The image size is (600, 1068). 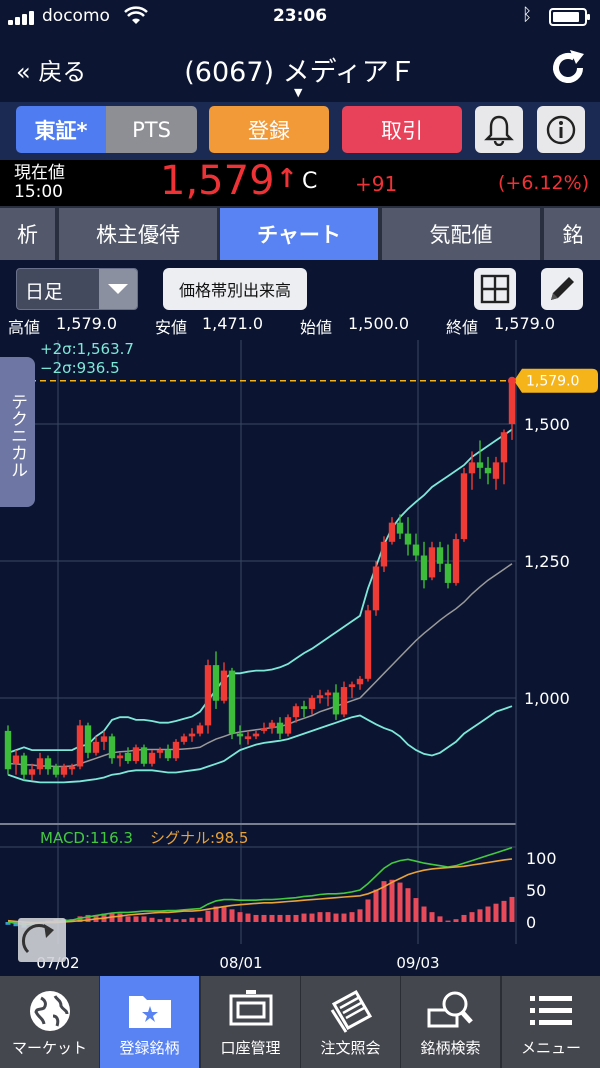 I want to click on info-button, so click(x=561, y=129).